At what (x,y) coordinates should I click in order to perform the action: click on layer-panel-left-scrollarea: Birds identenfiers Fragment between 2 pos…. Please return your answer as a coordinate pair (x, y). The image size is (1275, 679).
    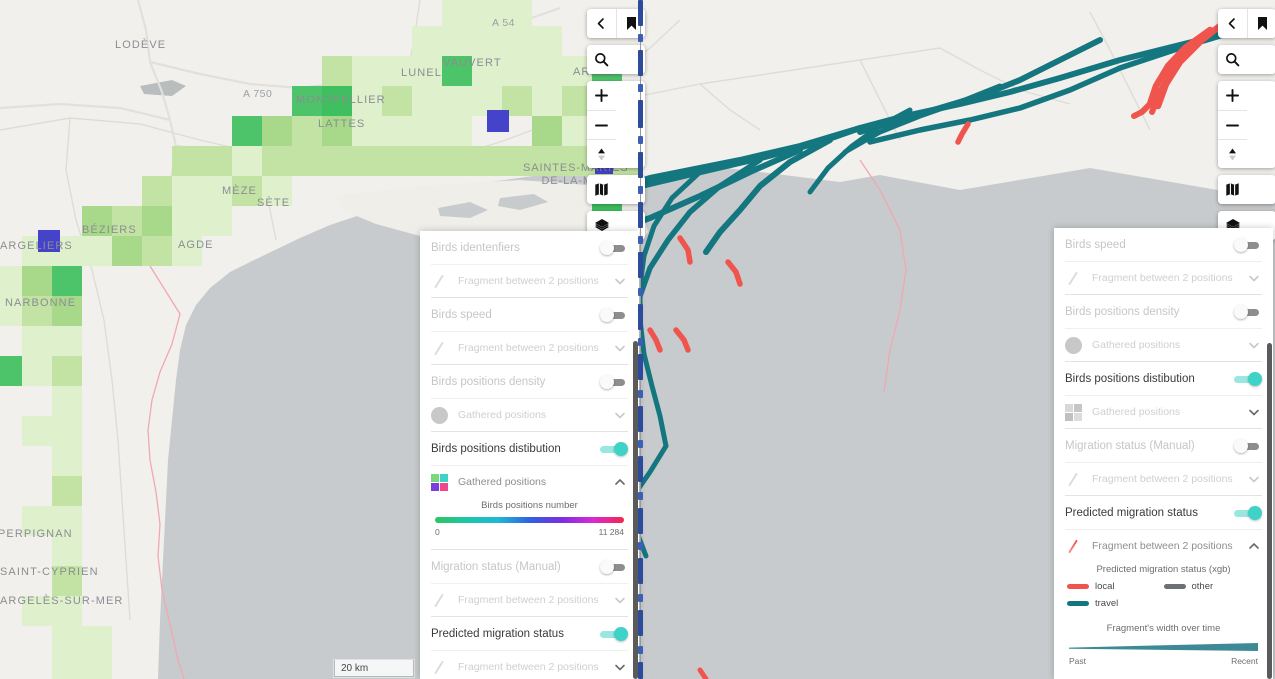
    Looking at the image, I should click on (529, 455).